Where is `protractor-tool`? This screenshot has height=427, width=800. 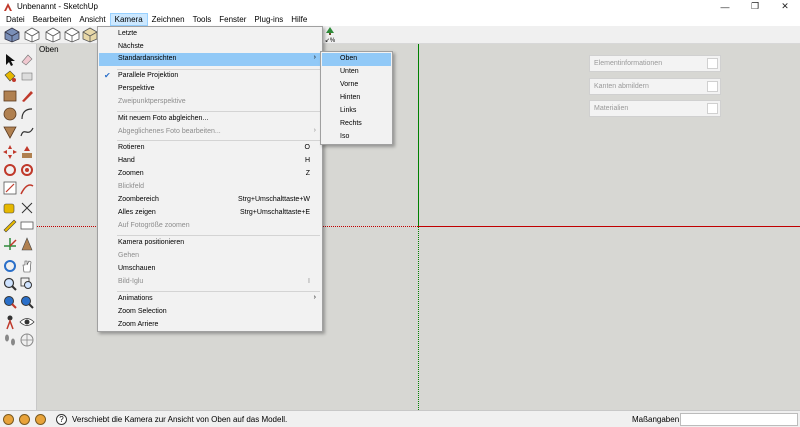
protractor-tool is located at coordinates (10, 226).